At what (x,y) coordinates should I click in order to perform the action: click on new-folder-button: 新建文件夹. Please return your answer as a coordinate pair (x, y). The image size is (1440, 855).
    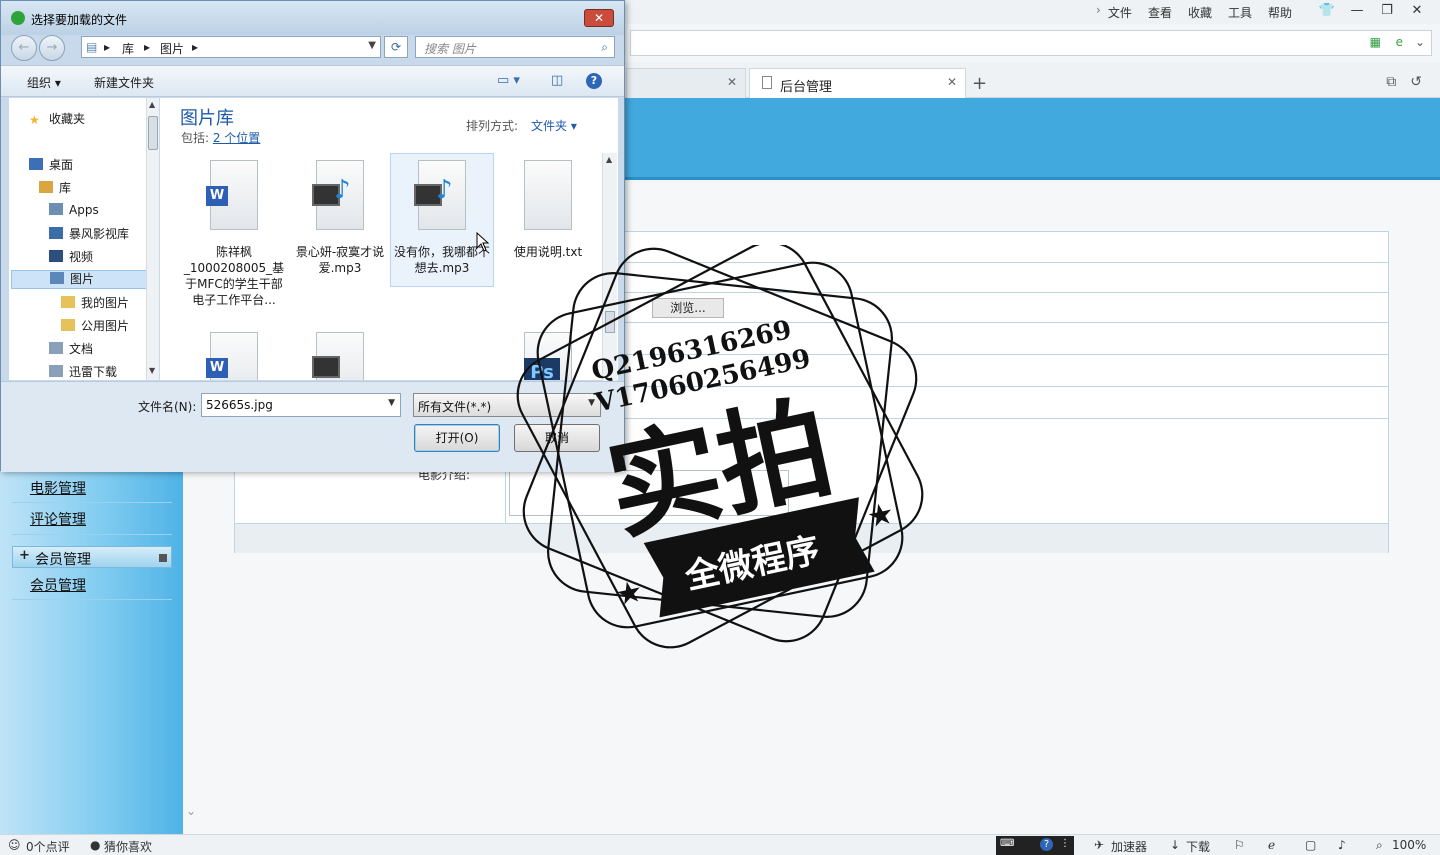
    Looking at the image, I should click on (124, 82).